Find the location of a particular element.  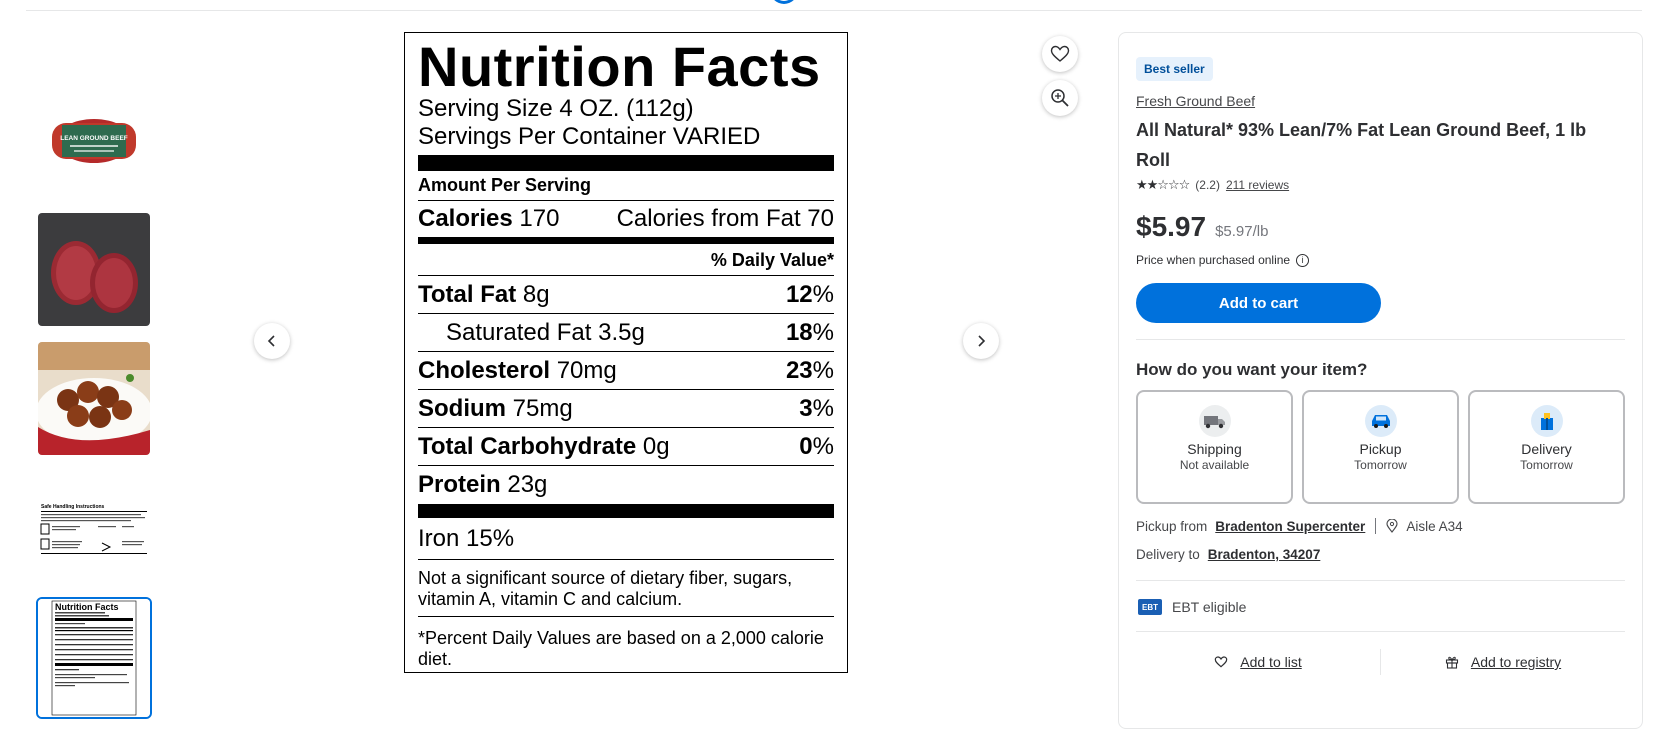

nutrient-label: Sodium is located at coordinates (462, 408).